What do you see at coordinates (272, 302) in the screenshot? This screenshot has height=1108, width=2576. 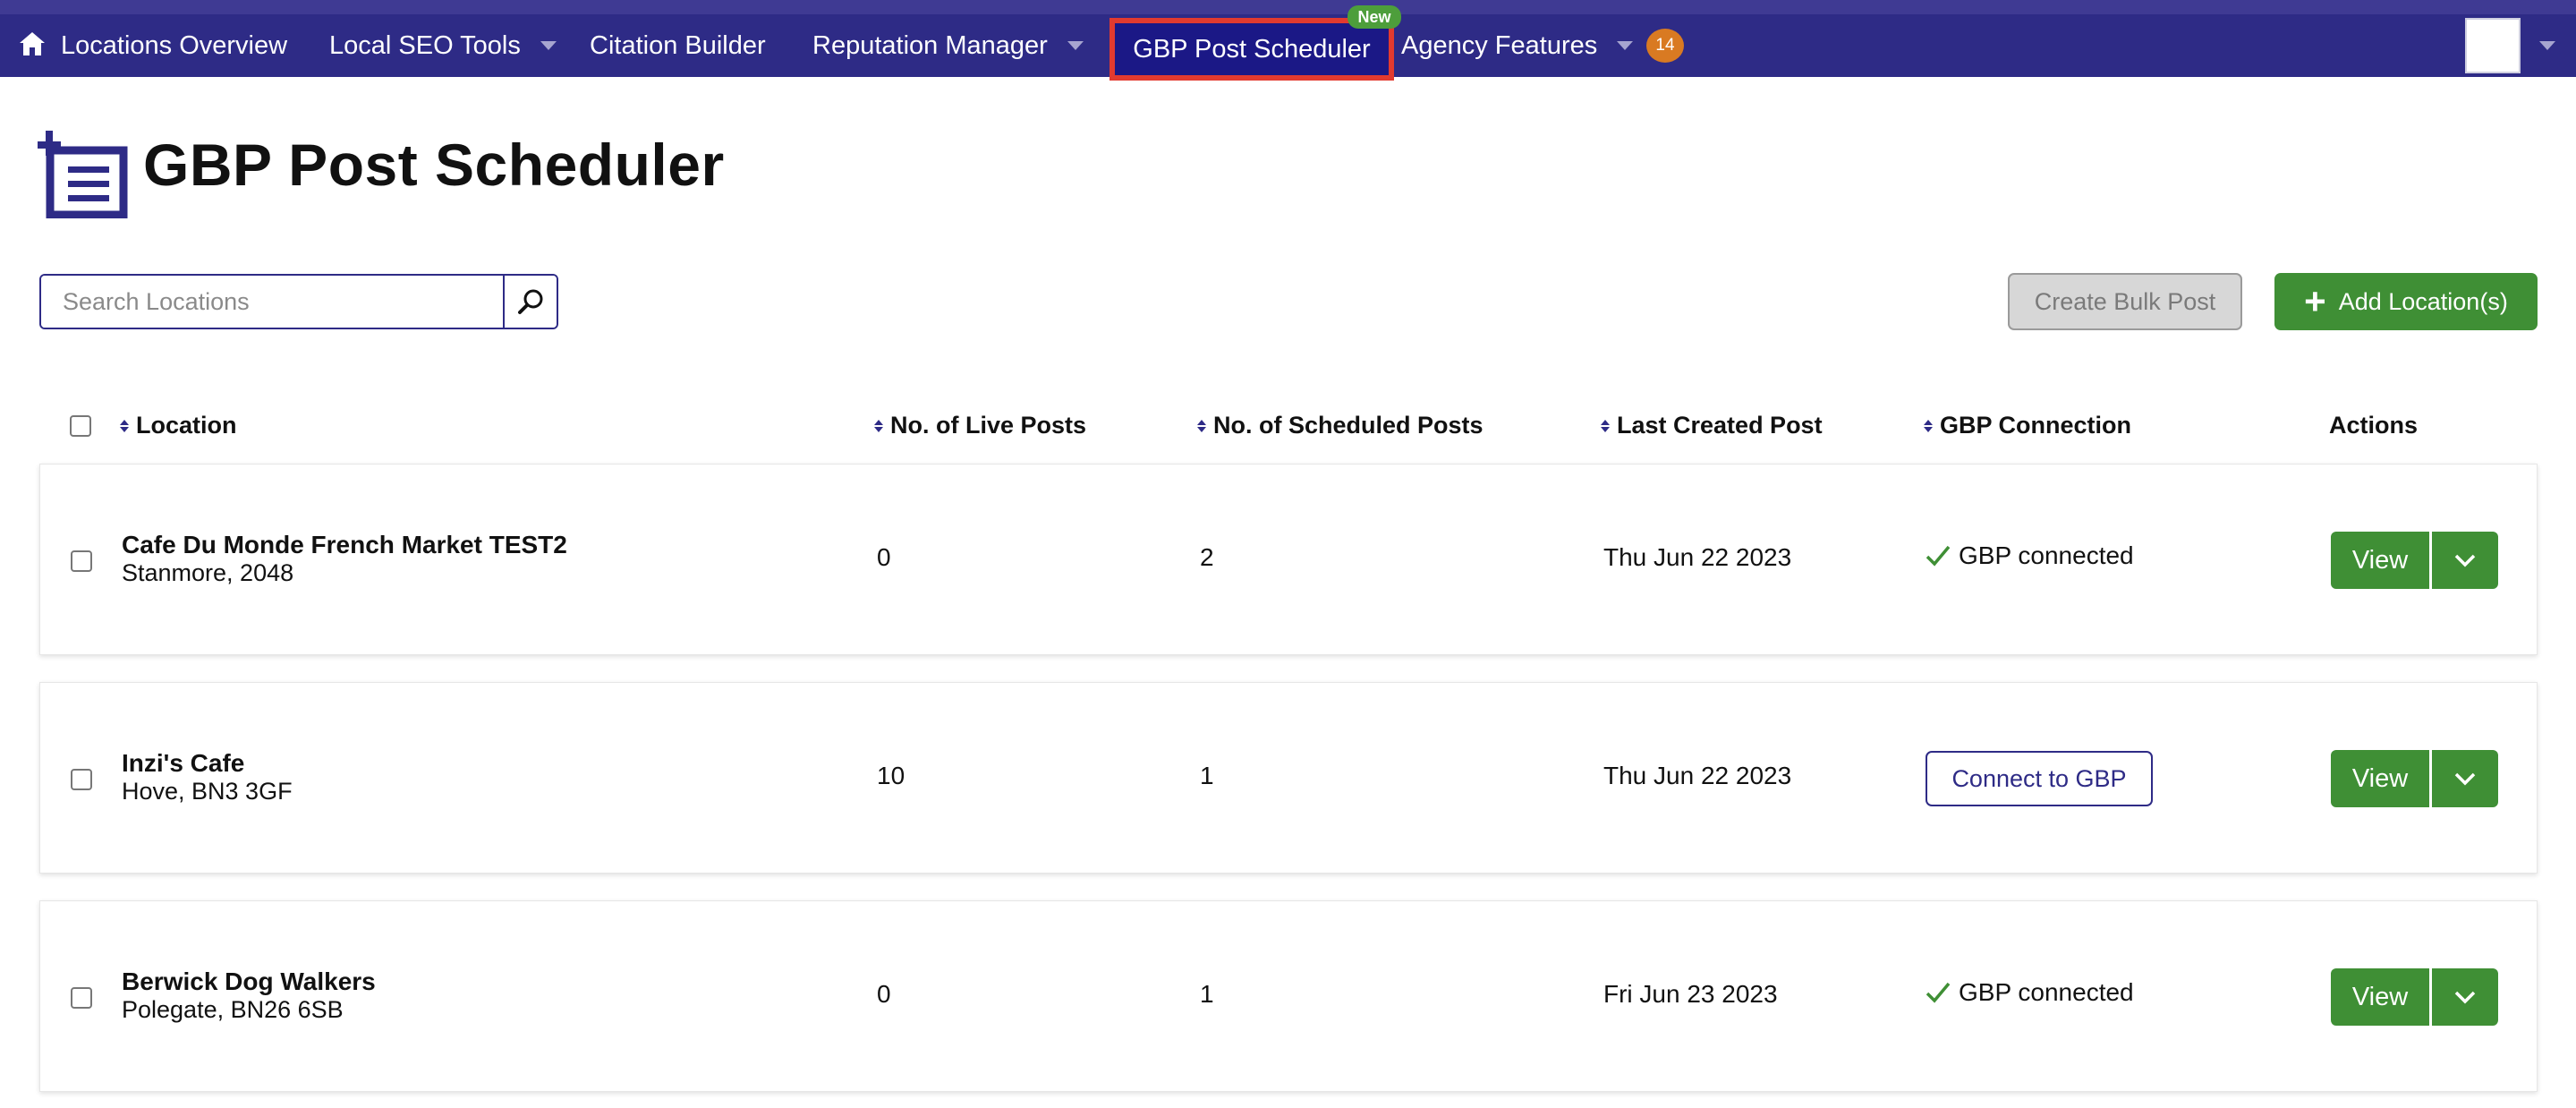 I see `search-input` at bounding box center [272, 302].